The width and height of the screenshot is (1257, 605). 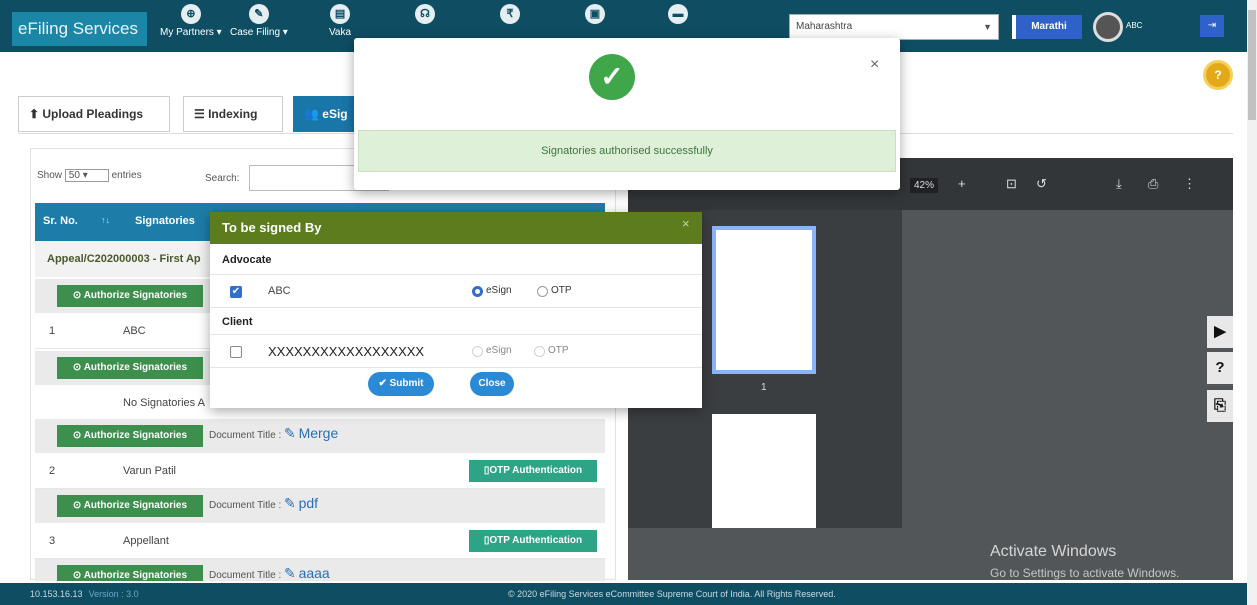 What do you see at coordinates (113, 594) in the screenshot?
I see `app-version: Version : 3.0` at bounding box center [113, 594].